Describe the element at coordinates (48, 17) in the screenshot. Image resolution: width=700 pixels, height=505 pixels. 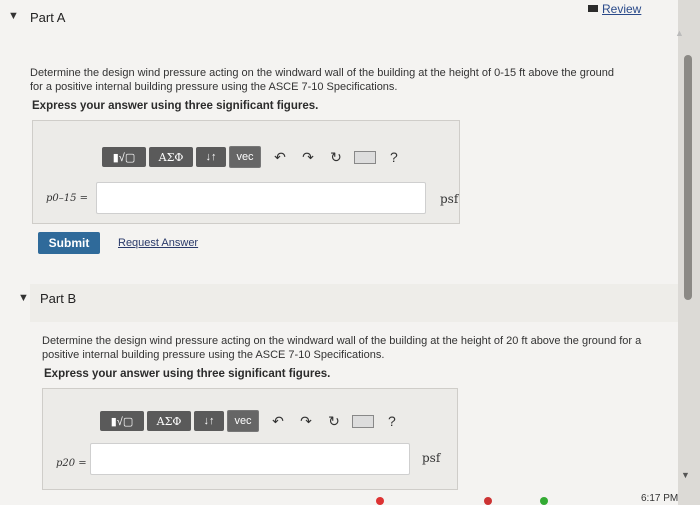
I see `part-a-title: Part A` at that location.